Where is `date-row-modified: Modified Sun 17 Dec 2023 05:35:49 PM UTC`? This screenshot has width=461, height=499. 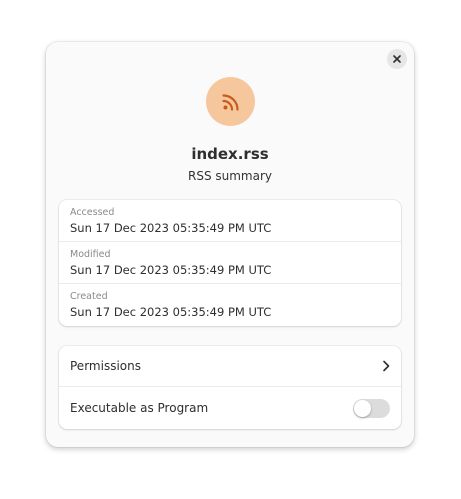 date-row-modified: Modified Sun 17 Dec 2023 05:35:49 PM UTC is located at coordinates (230, 263).